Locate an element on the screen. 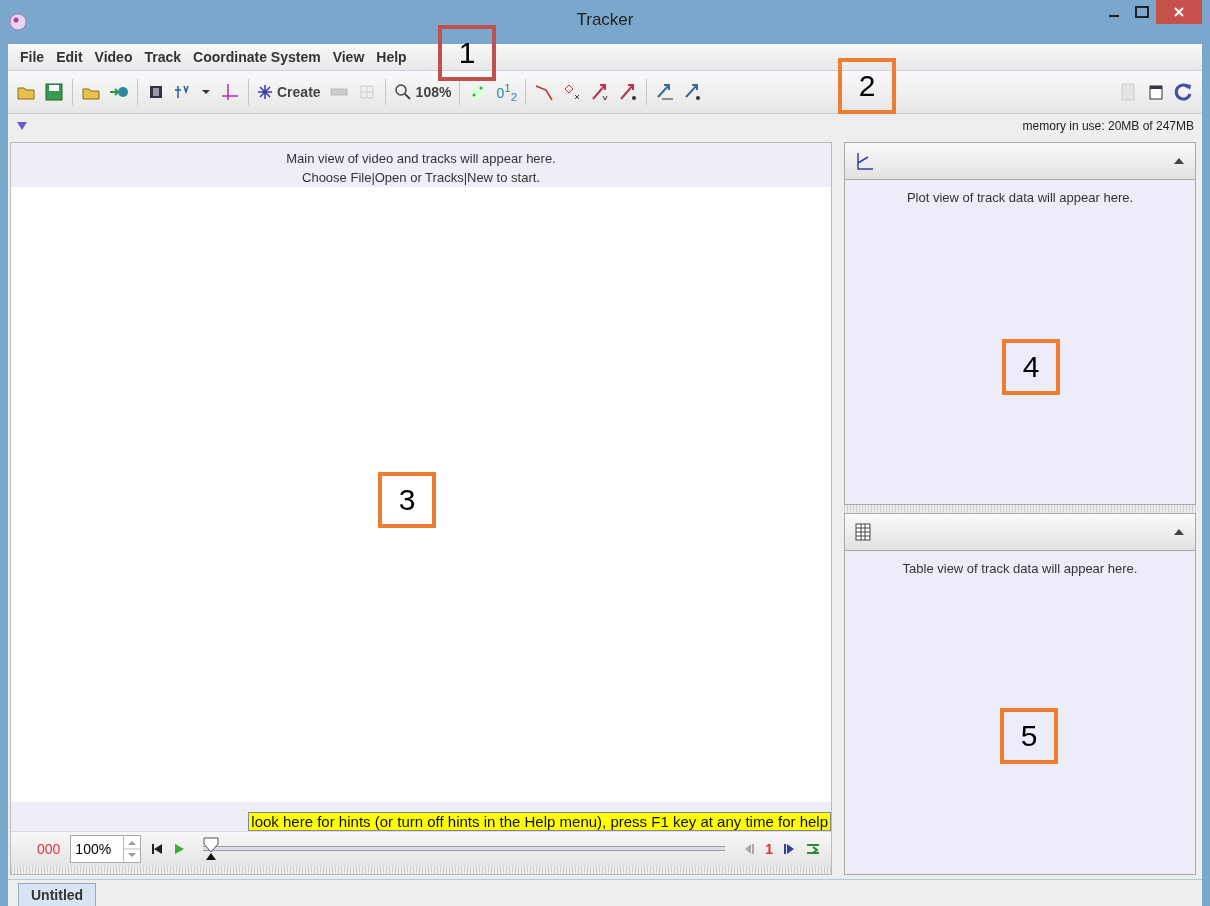  table-icon is located at coordinates (863, 531).